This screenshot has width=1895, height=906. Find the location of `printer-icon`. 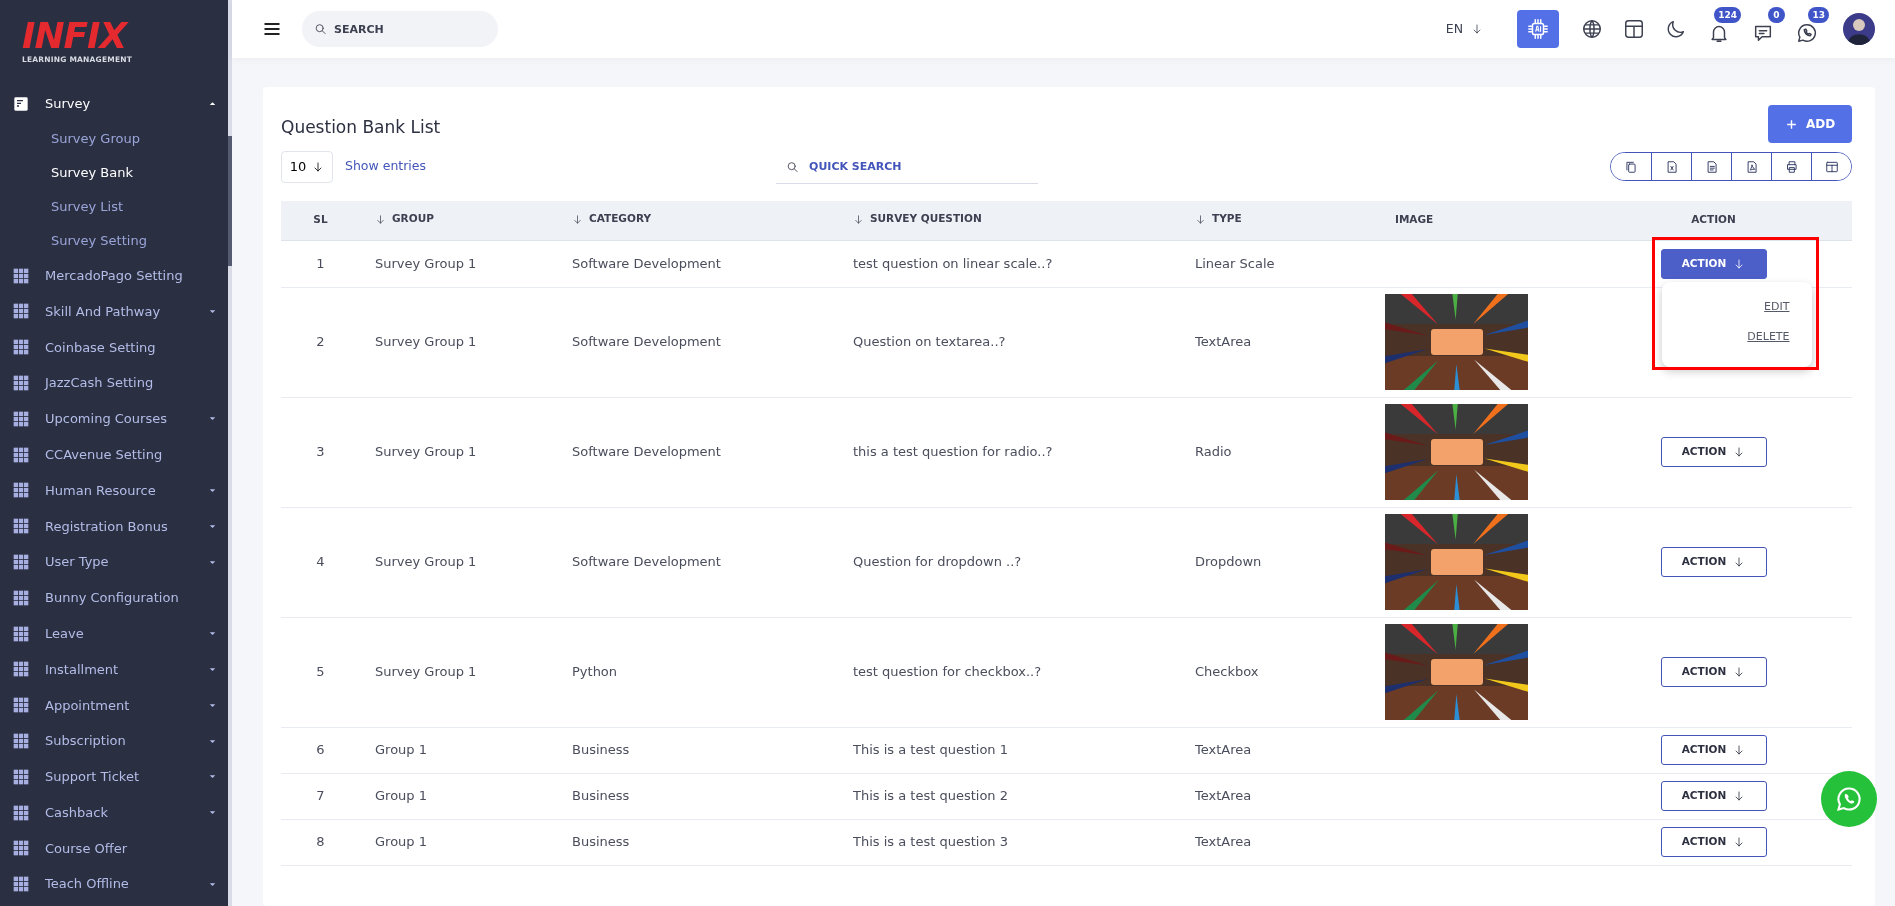

printer-icon is located at coordinates (1791, 166).